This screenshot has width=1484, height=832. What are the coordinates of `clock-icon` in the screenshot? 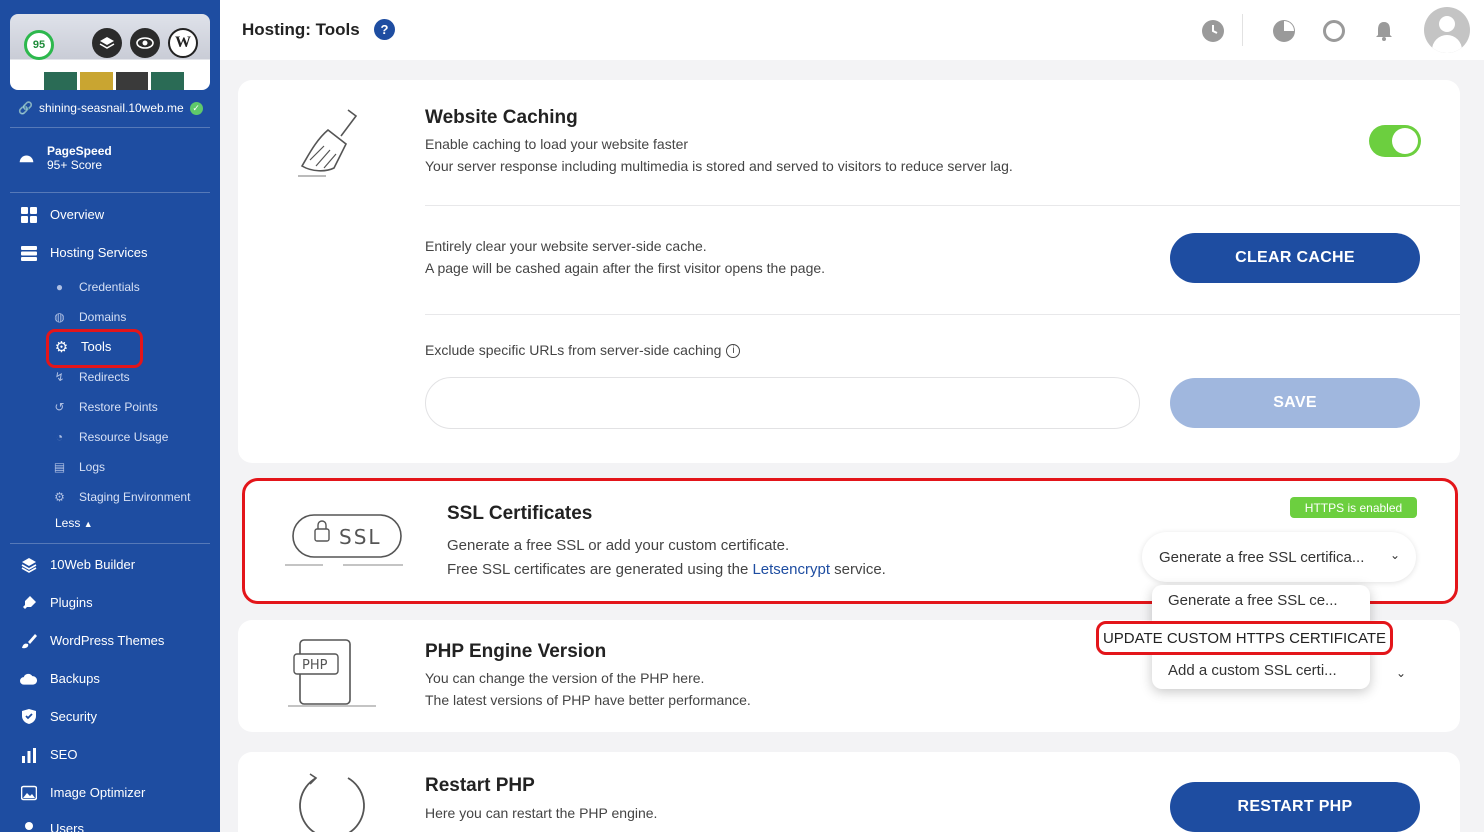 It's located at (1213, 31).